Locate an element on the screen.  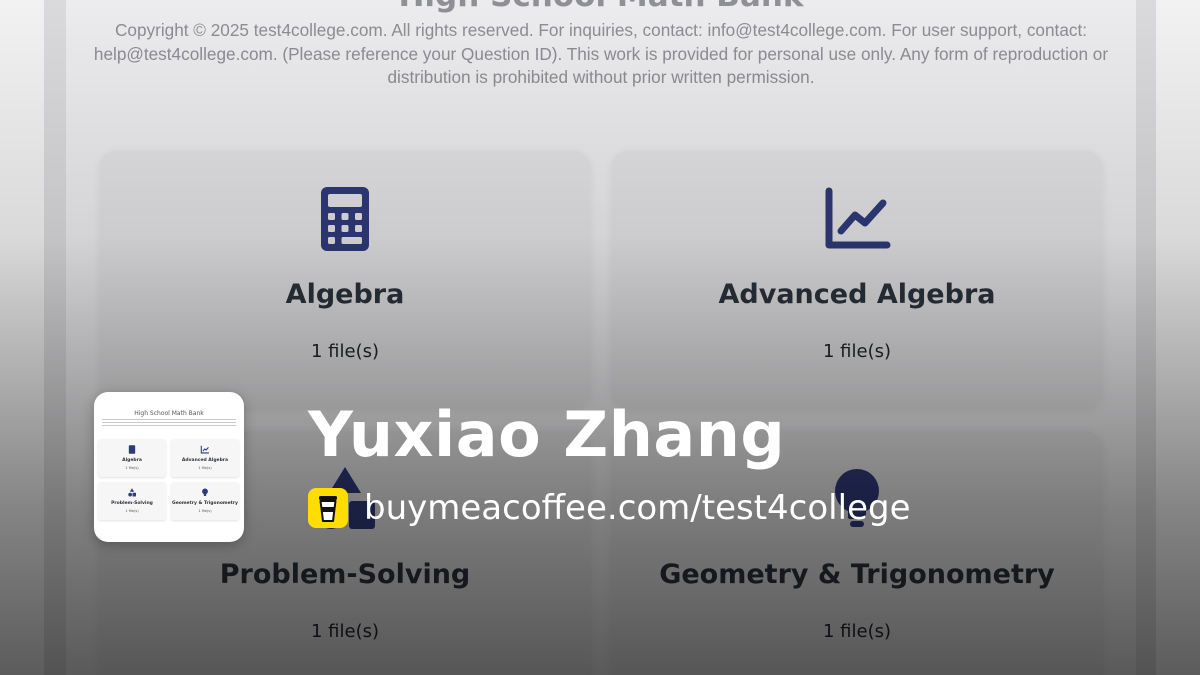
coffee-cup-icon is located at coordinates (328, 508).